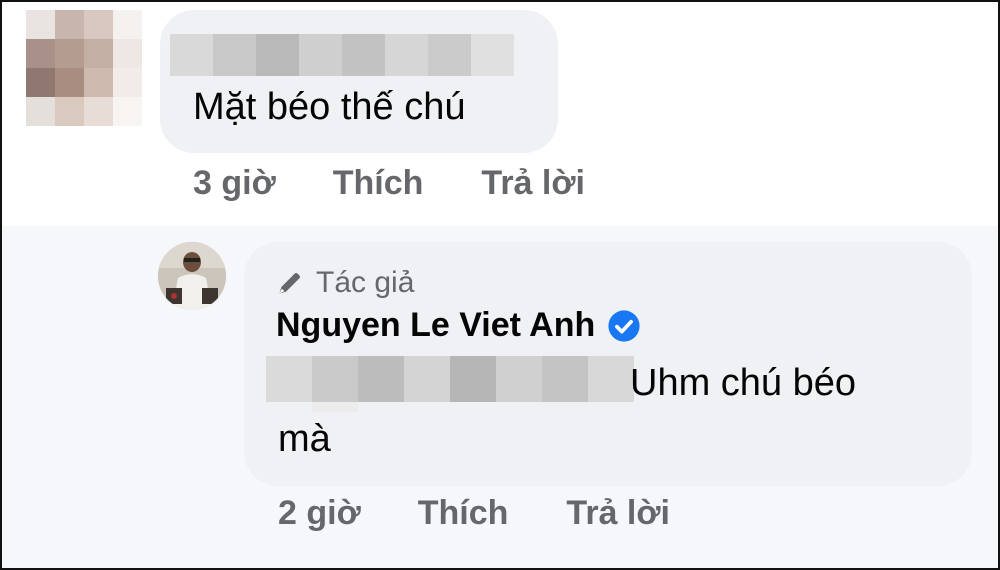  What do you see at coordinates (335, 407) in the screenshot?
I see `mention-redacted-tail` at bounding box center [335, 407].